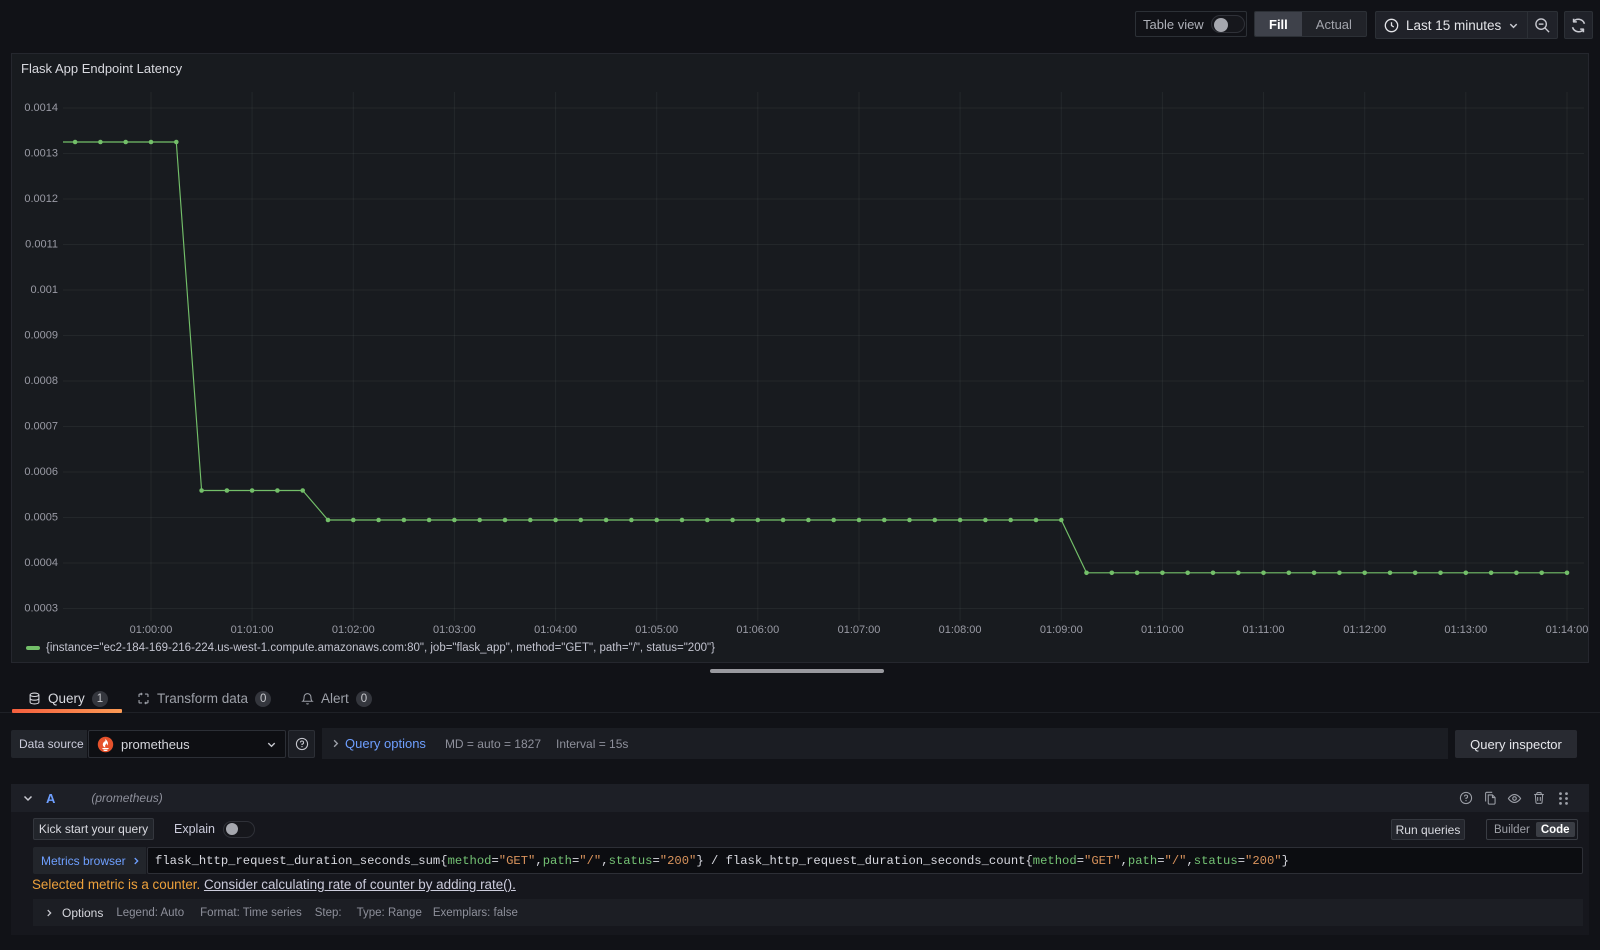 The width and height of the screenshot is (1600, 950). Describe the element at coordinates (44, 290) in the screenshot. I see `svg-text: 0.001` at that location.